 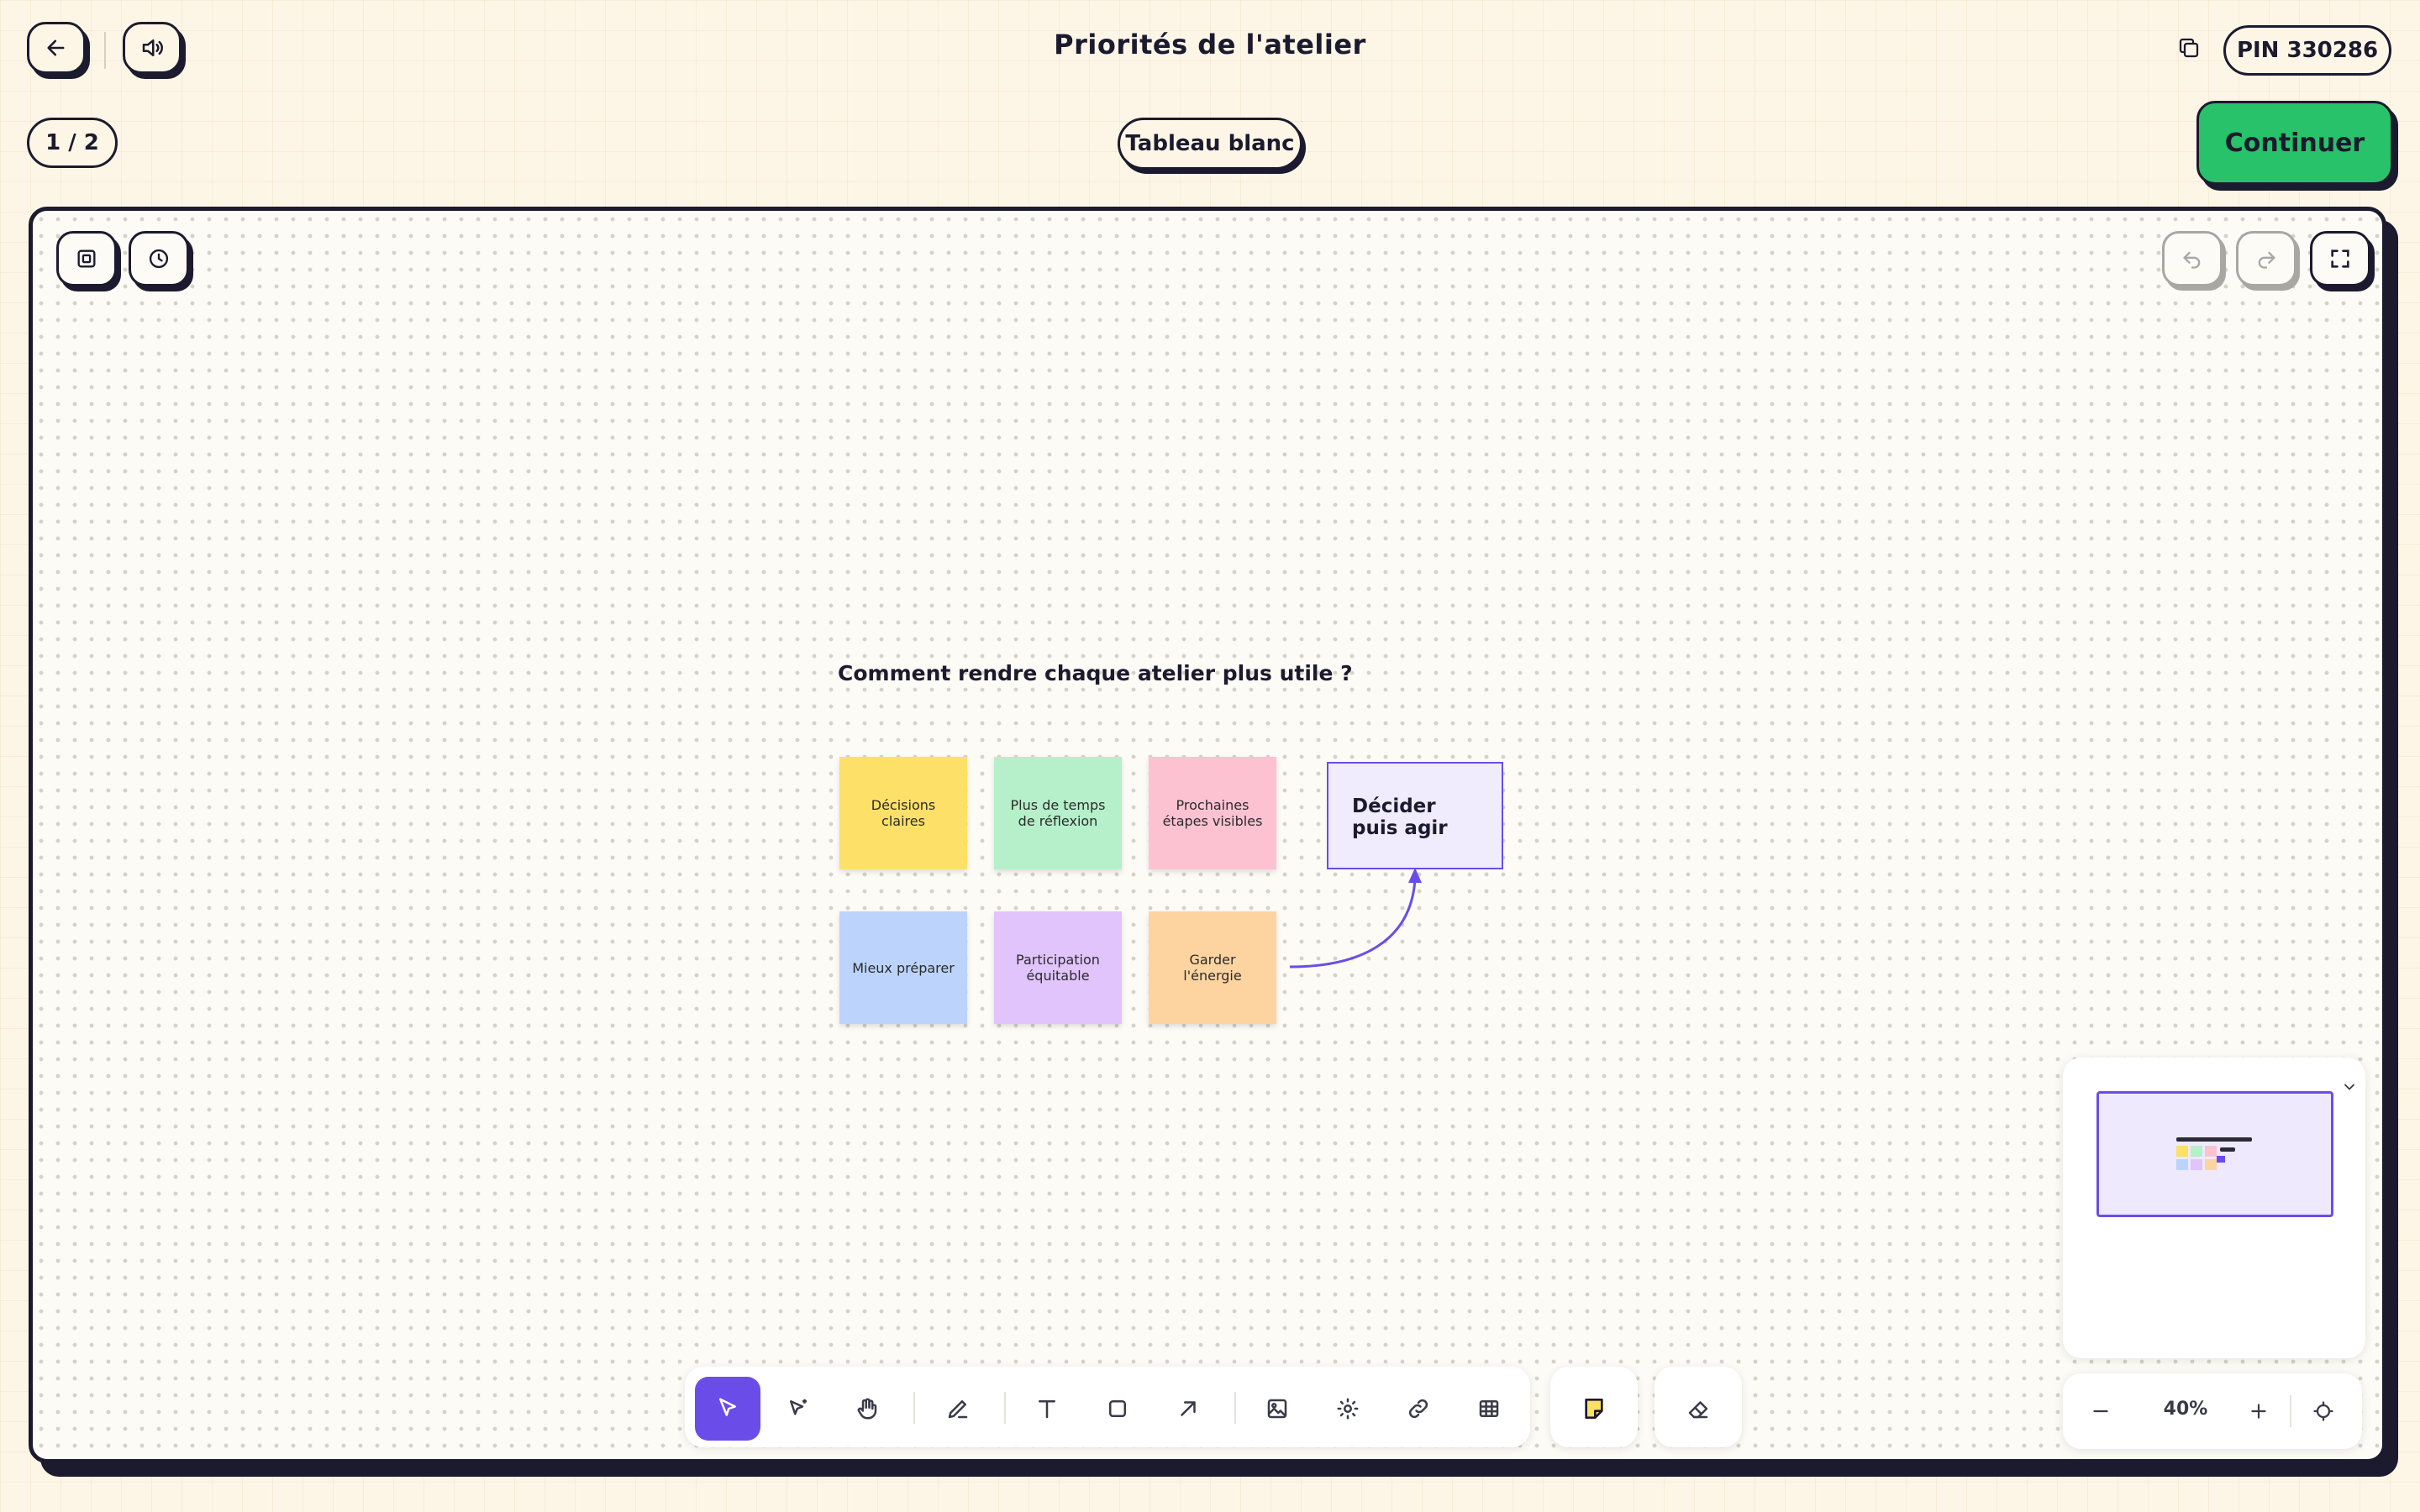 I want to click on crosshair-icon, so click(x=2323, y=1411).